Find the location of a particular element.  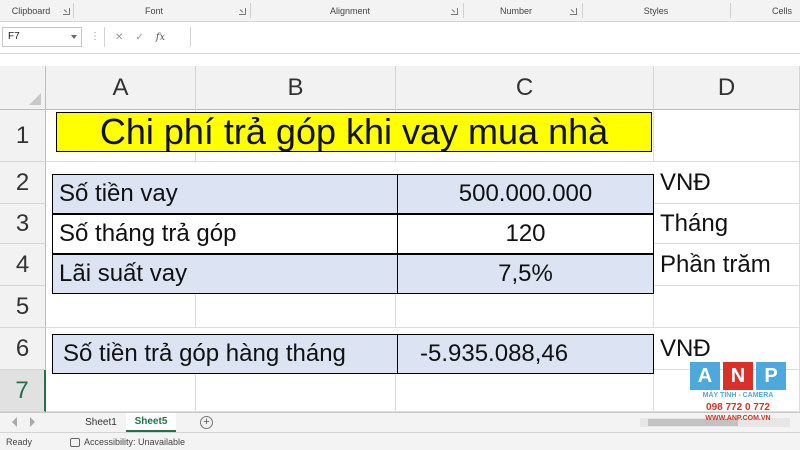

tab-sheet1: Sheet1 is located at coordinates (101, 422).